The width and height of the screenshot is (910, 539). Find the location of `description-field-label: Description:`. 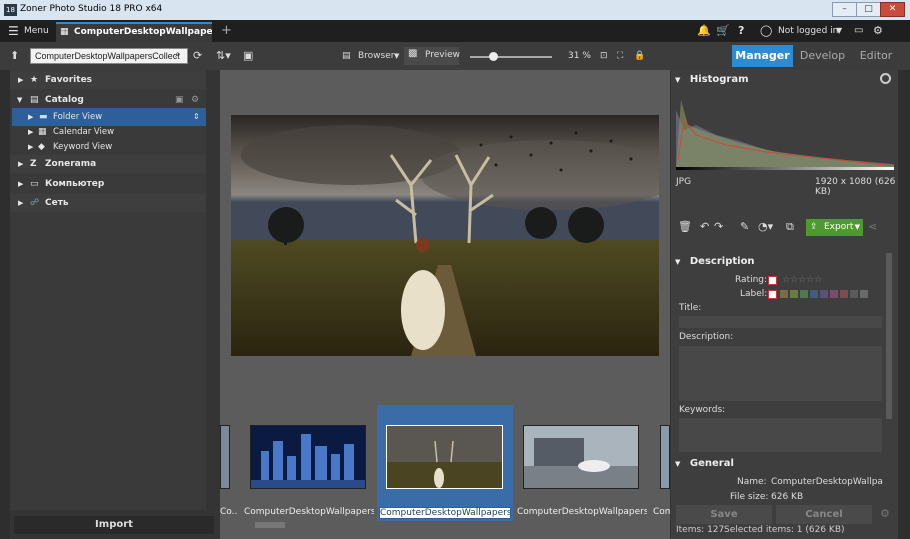

description-field-label: Description: is located at coordinates (706, 337).